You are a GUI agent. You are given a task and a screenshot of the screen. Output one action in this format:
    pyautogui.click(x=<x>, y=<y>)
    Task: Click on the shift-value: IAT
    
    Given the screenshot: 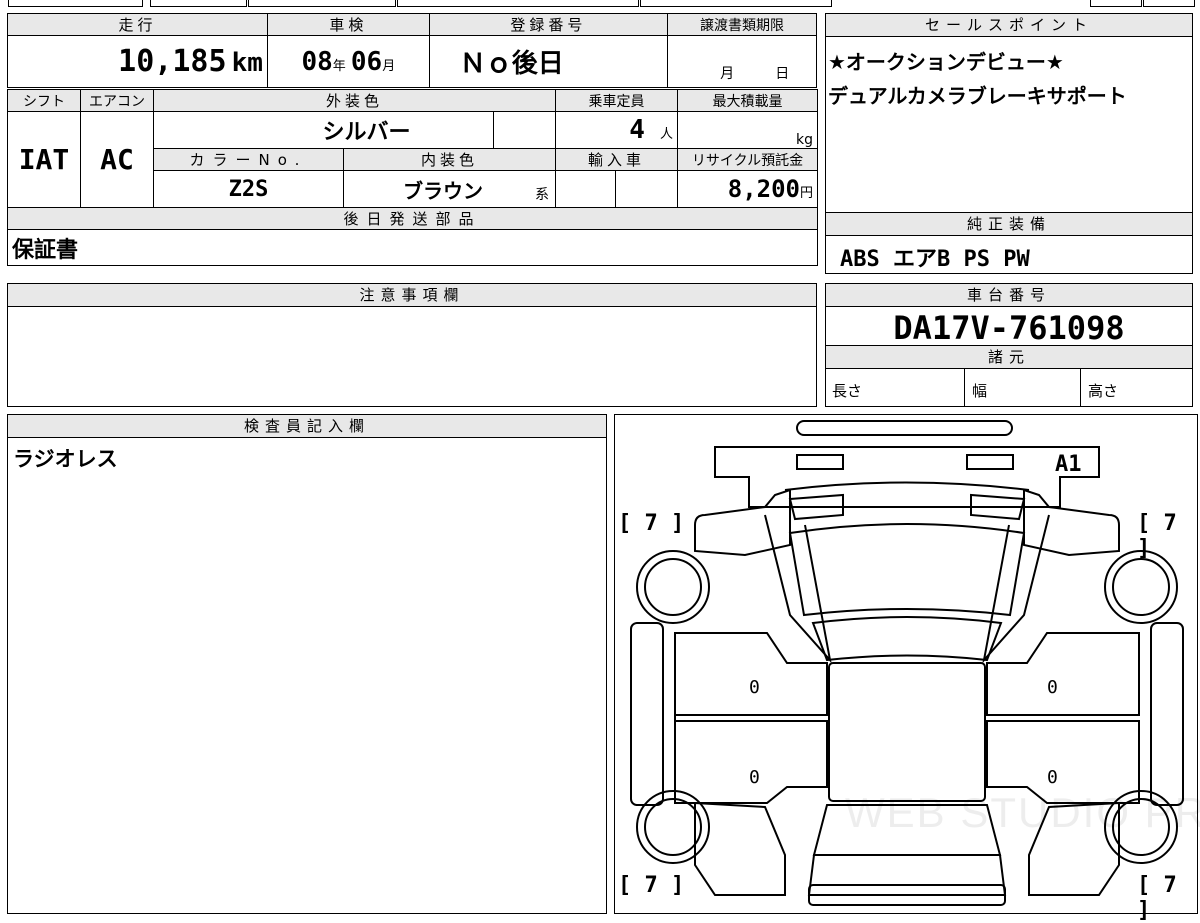 What is the action you would take?
    pyautogui.click(x=44, y=159)
    